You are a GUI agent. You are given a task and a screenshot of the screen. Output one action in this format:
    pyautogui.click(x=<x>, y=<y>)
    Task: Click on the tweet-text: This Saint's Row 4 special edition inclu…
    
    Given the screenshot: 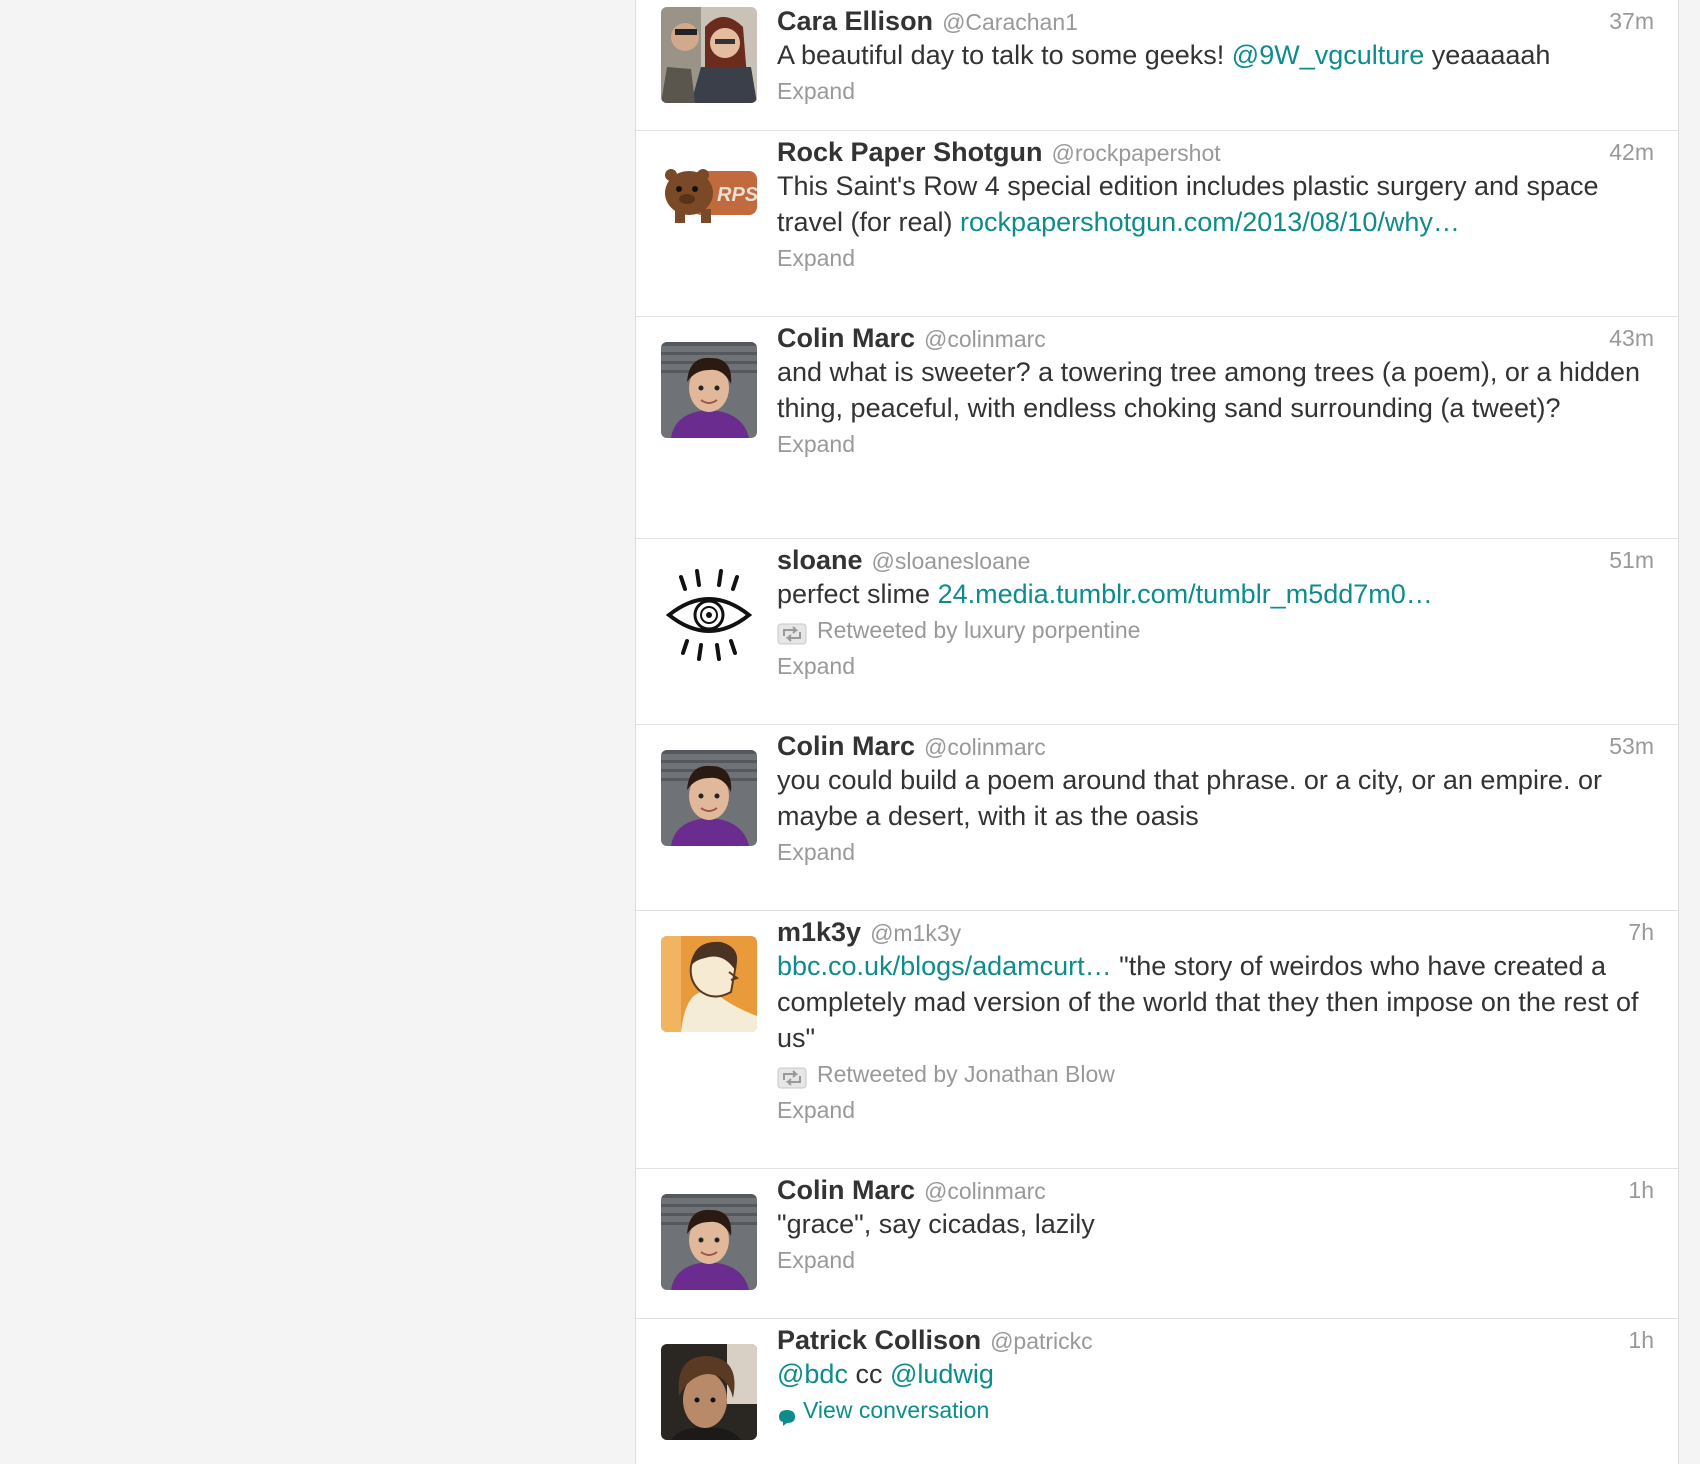 What is the action you would take?
    pyautogui.click(x=1215, y=204)
    